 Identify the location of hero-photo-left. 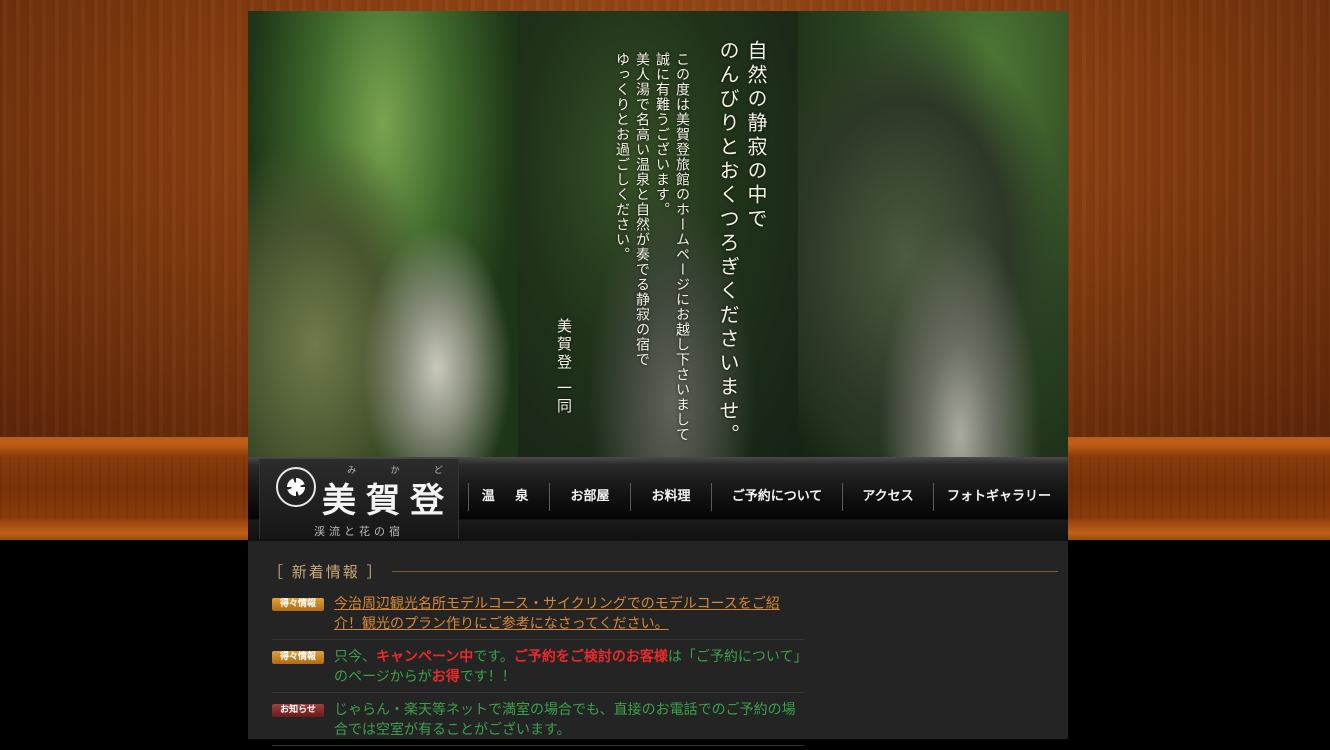
(383, 234).